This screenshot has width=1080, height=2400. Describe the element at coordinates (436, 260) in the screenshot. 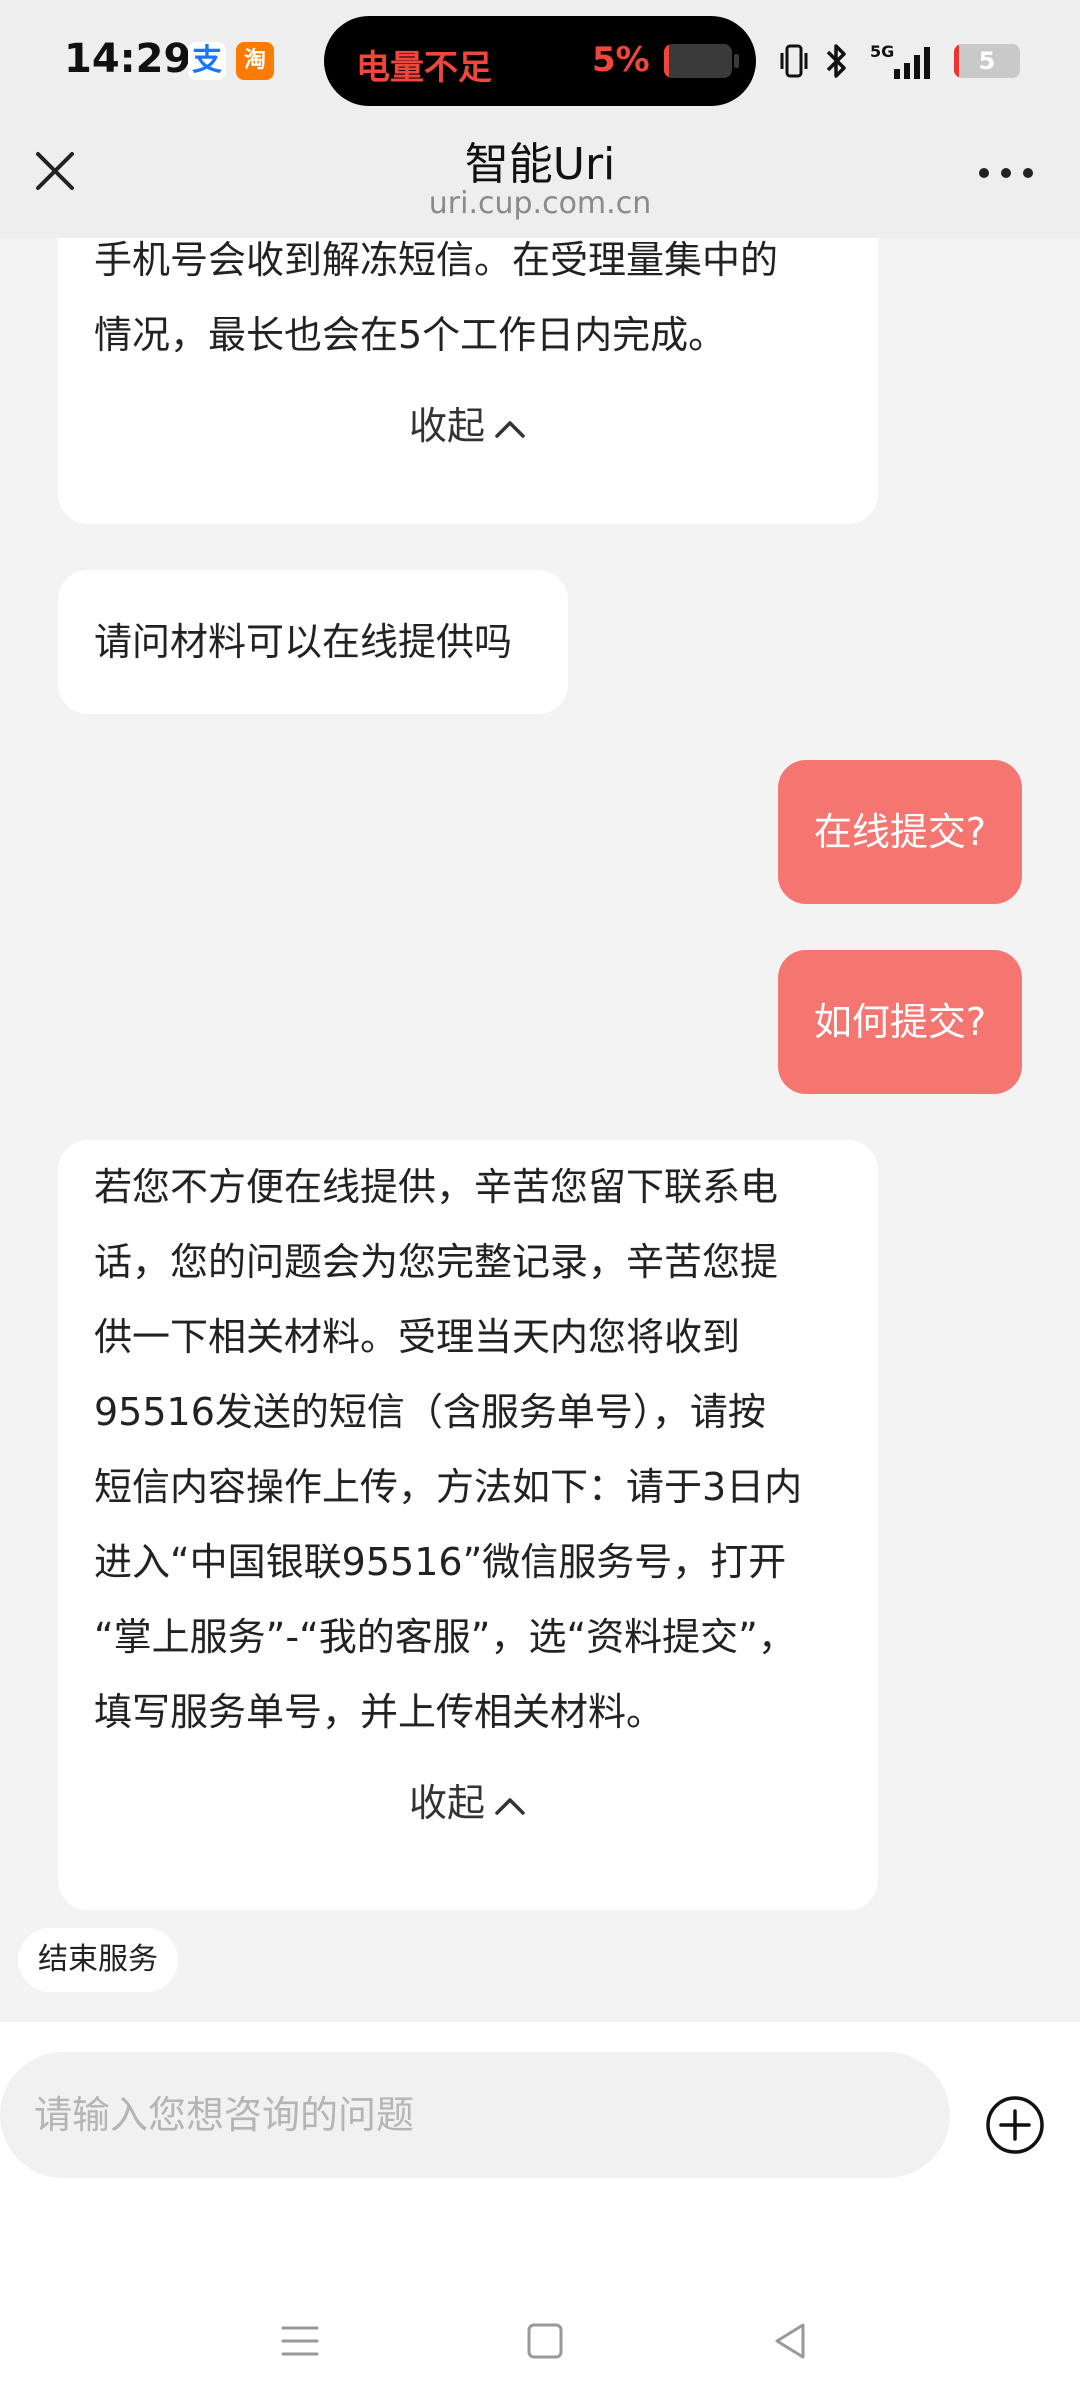

I see `message-line: 手机号会收到解冻短信。在受理量集中的` at that location.